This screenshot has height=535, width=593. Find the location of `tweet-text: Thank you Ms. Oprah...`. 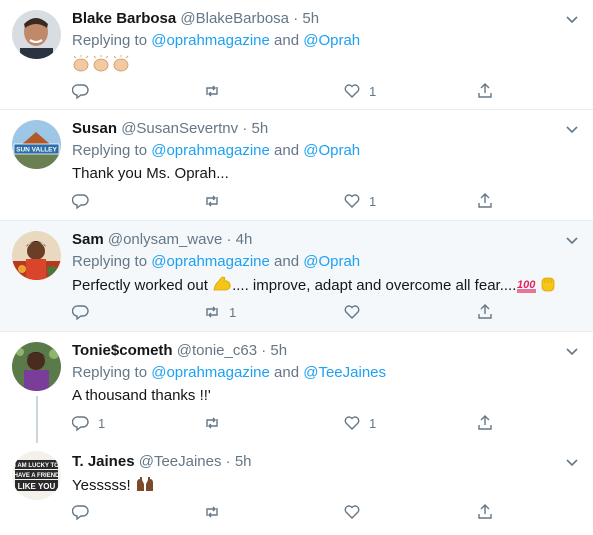

tweet-text: Thank you Ms. Oprah... is located at coordinates (150, 173).